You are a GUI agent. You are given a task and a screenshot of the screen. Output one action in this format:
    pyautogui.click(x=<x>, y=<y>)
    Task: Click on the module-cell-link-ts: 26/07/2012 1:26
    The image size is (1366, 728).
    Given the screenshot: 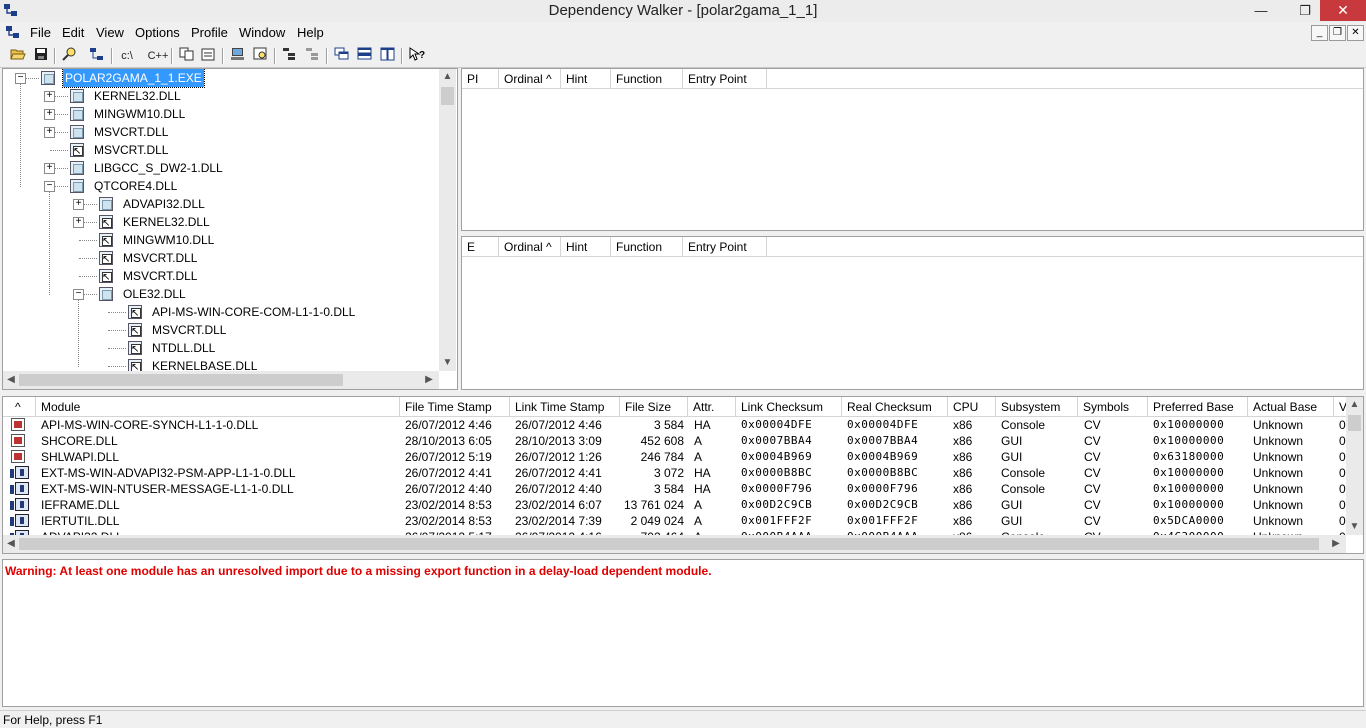 What is the action you would take?
    pyautogui.click(x=558, y=457)
    